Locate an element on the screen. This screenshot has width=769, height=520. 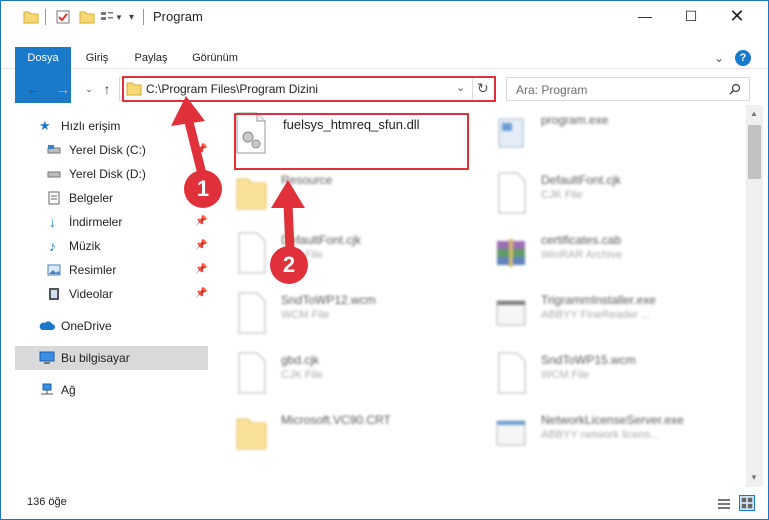
title-bar: ▼ ▾ Program — ☐ ✕ is located at coordinates (384, 17).